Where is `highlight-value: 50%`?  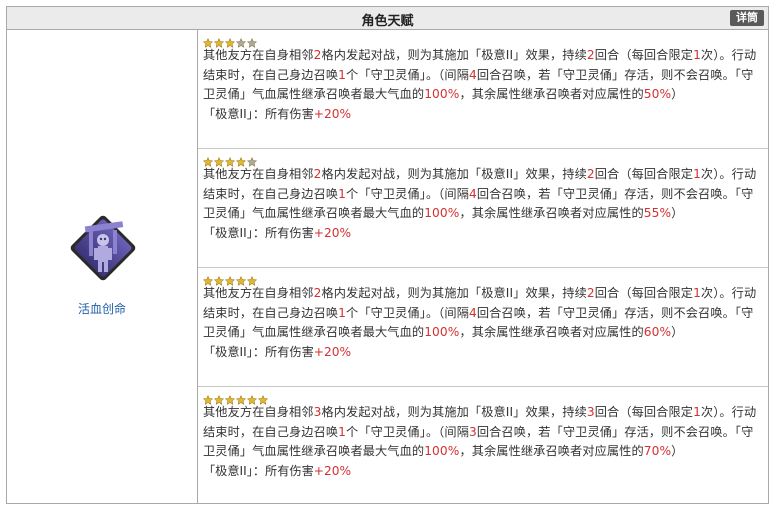
highlight-value: 50% is located at coordinates (657, 94).